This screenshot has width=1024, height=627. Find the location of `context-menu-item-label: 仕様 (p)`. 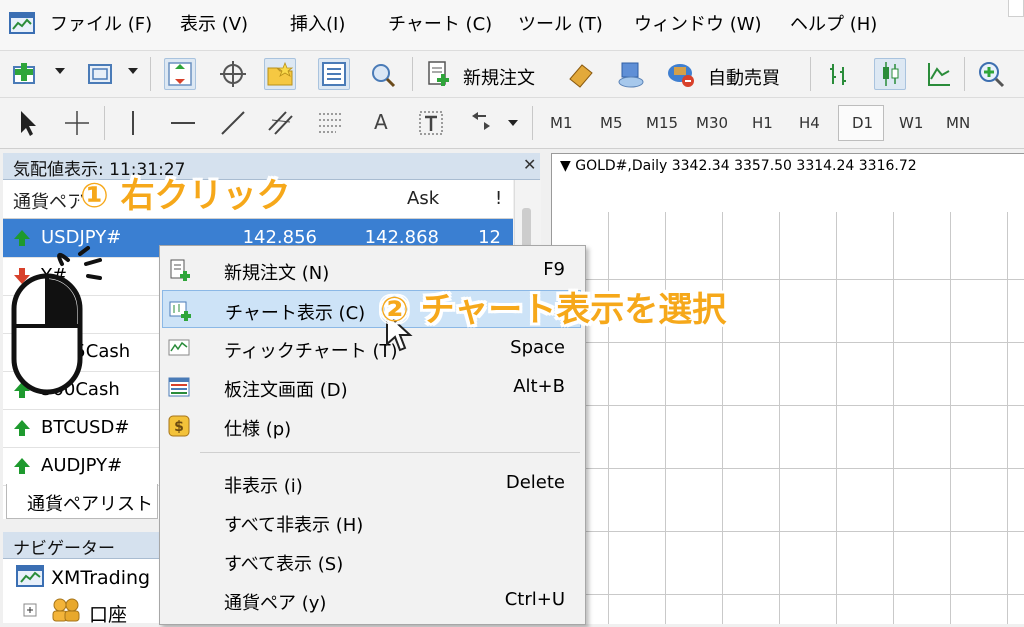

context-menu-item-label: 仕様 (p) is located at coordinates (258, 429).